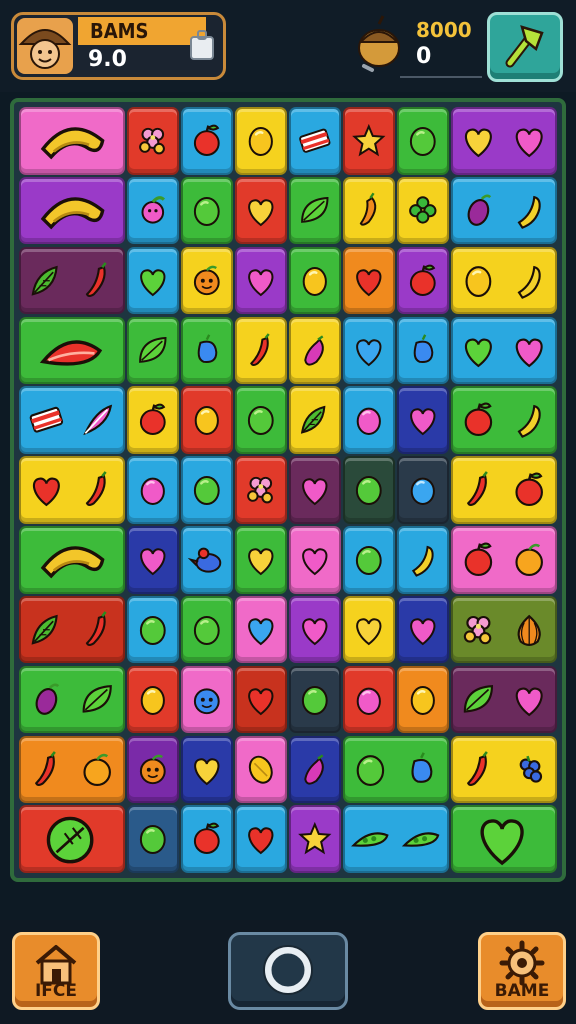 The height and width of the screenshot is (1024, 576). I want to click on hammer-boost-button, so click(525, 47).